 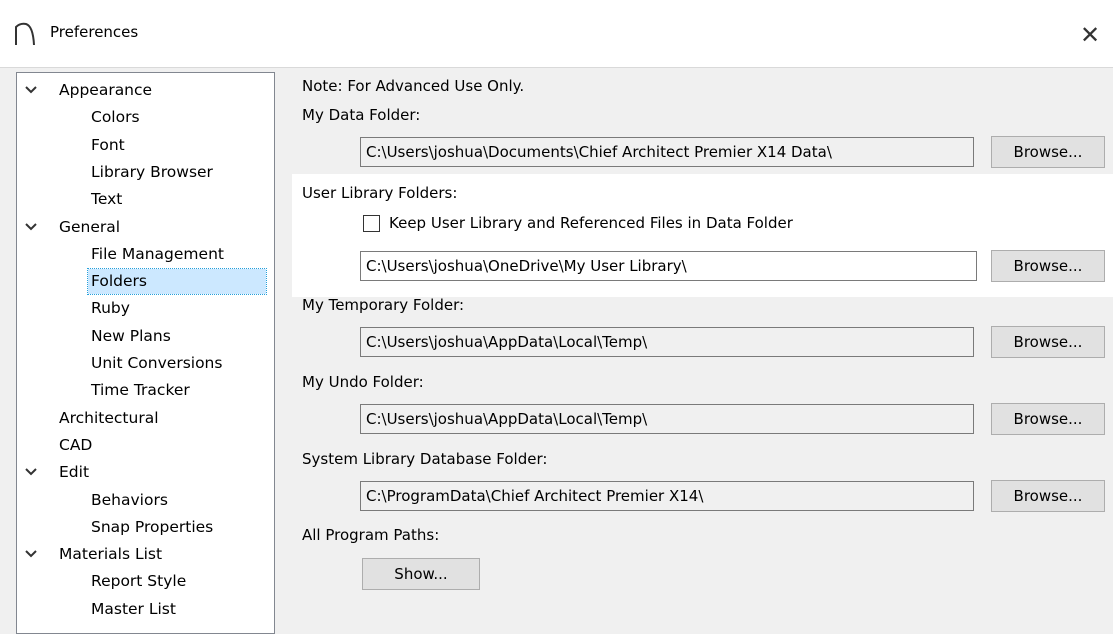 I want to click on tree-item-label: Master List, so click(x=133, y=608).